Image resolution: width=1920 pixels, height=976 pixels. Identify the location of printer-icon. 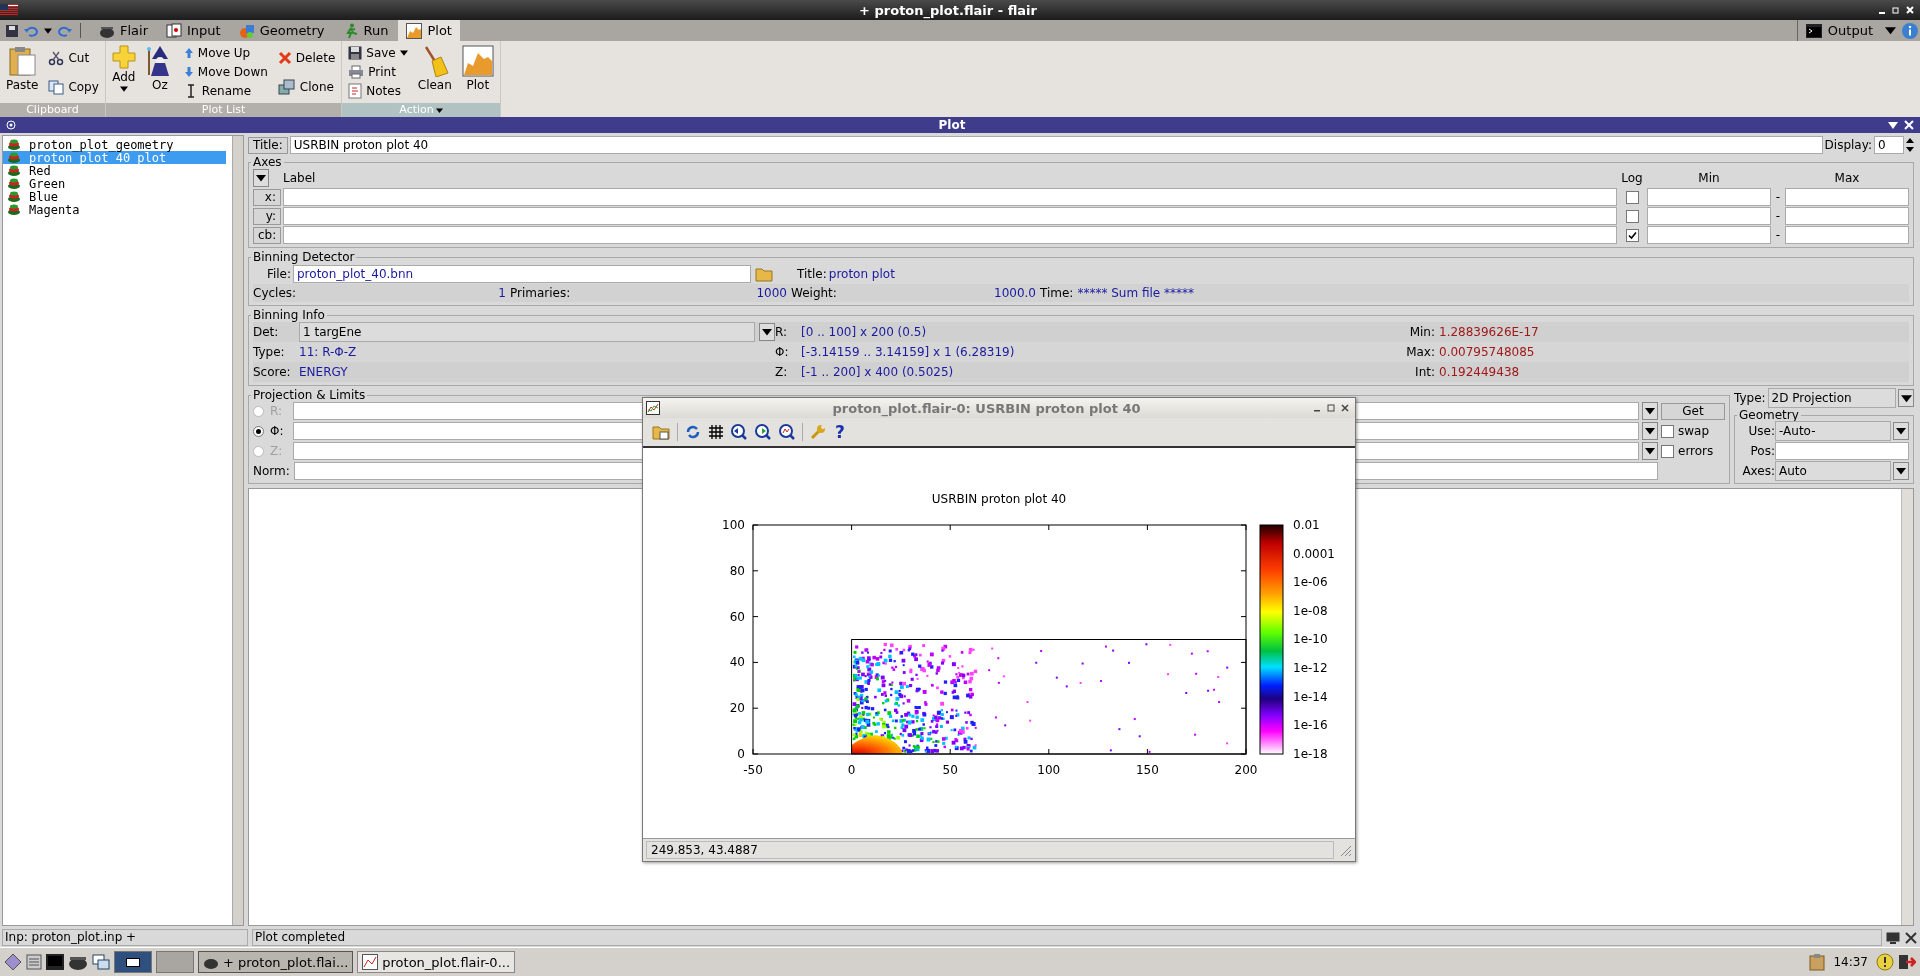
(356, 72).